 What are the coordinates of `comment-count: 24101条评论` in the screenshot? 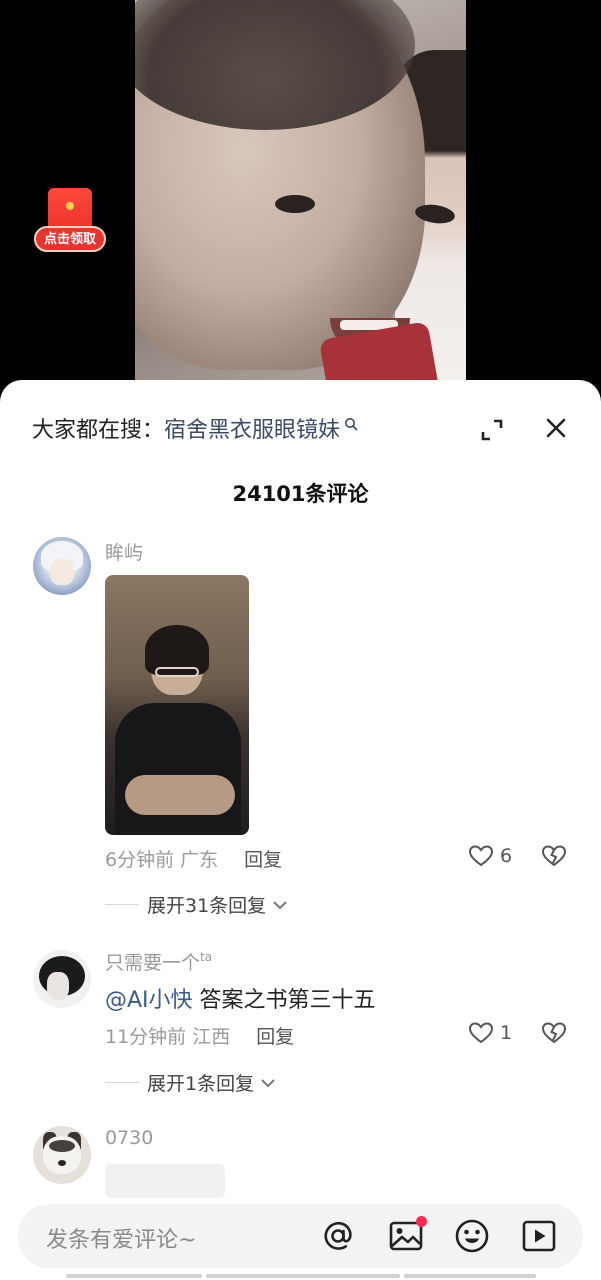 It's located at (300, 494).